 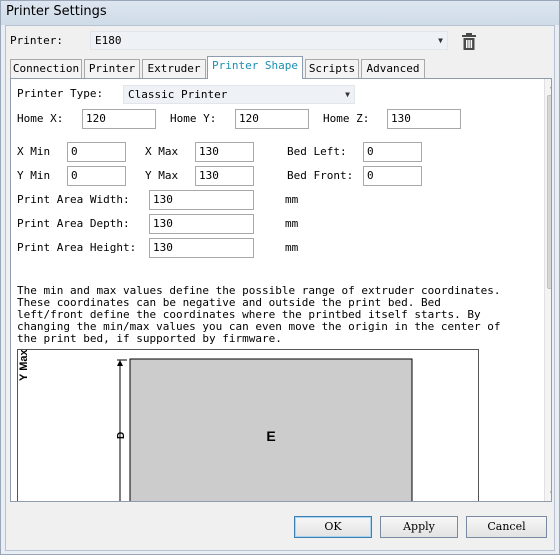 I want to click on home-x-input: 120, so click(x=119, y=119).